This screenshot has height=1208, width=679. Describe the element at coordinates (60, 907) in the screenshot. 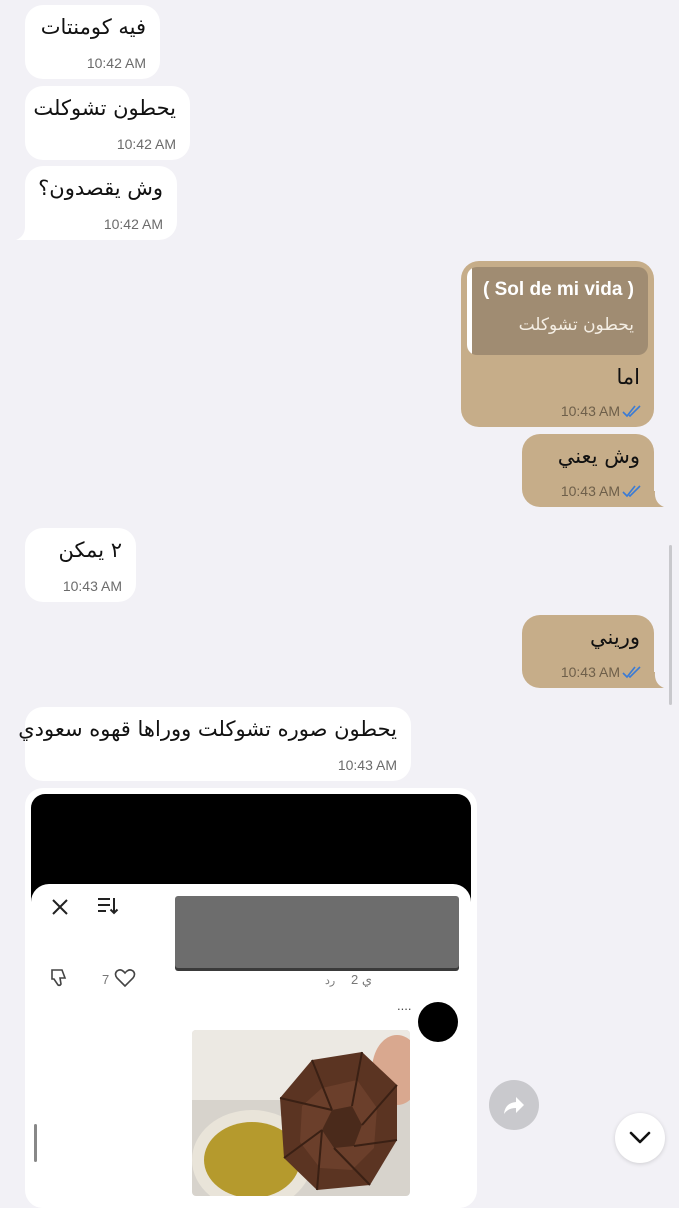

I see `close-icon` at that location.